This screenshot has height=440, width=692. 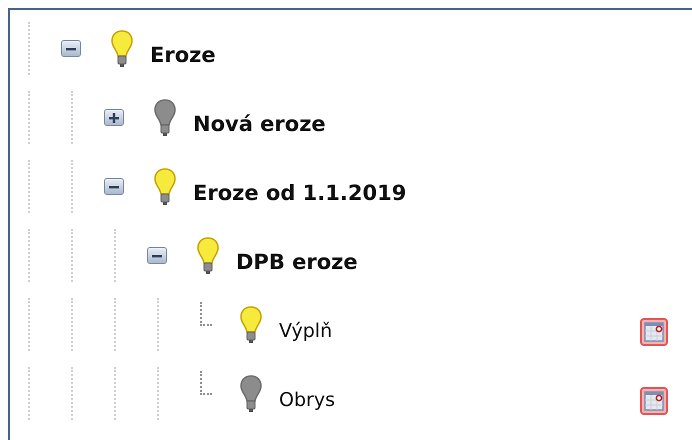 I want to click on layer-label: Eroze, so click(x=183, y=54).